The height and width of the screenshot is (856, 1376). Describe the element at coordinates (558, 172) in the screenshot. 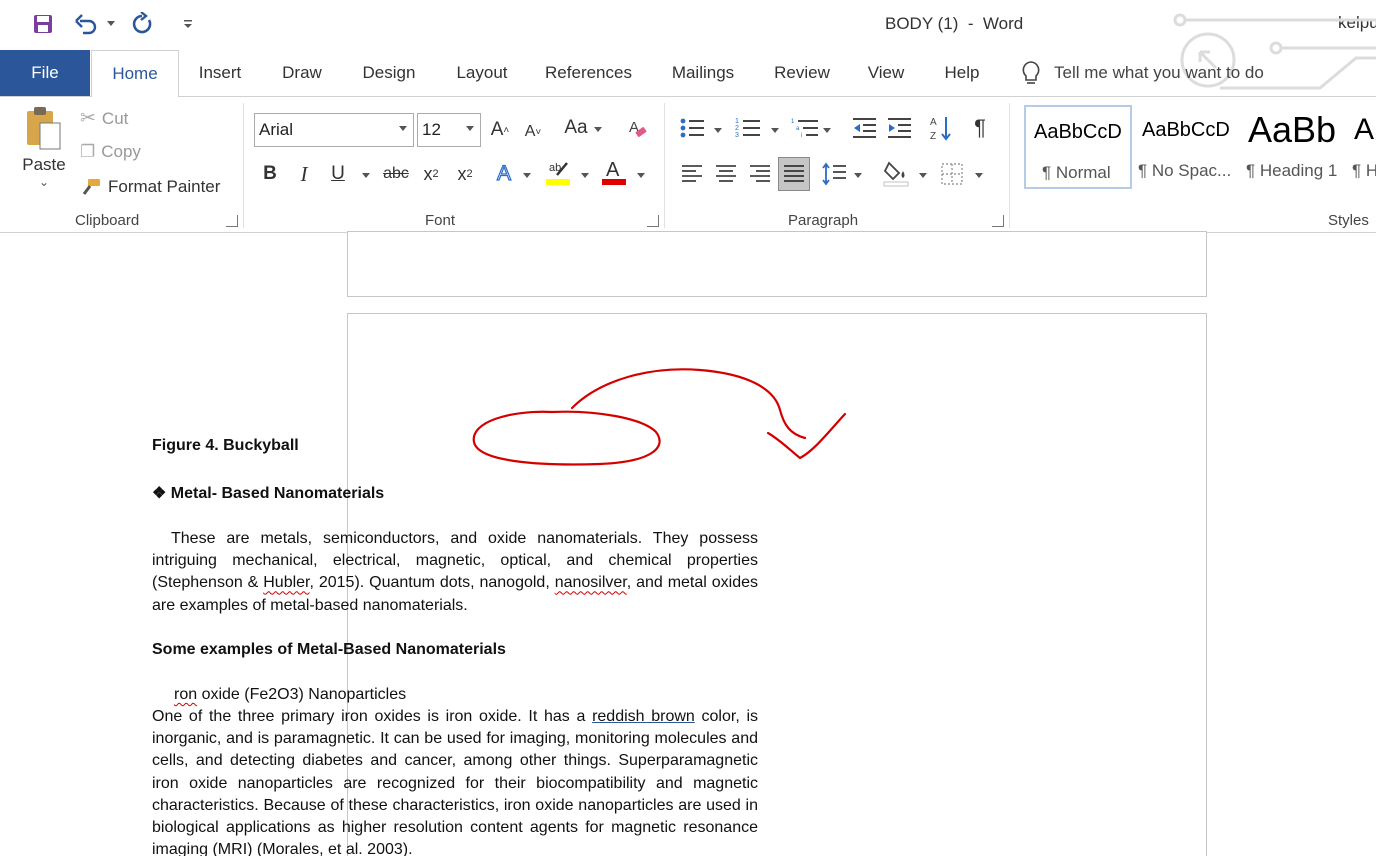

I see `highlight-icon: ab` at that location.